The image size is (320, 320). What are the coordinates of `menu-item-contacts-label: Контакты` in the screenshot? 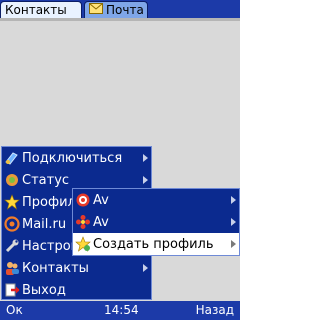 It's located at (55, 268).